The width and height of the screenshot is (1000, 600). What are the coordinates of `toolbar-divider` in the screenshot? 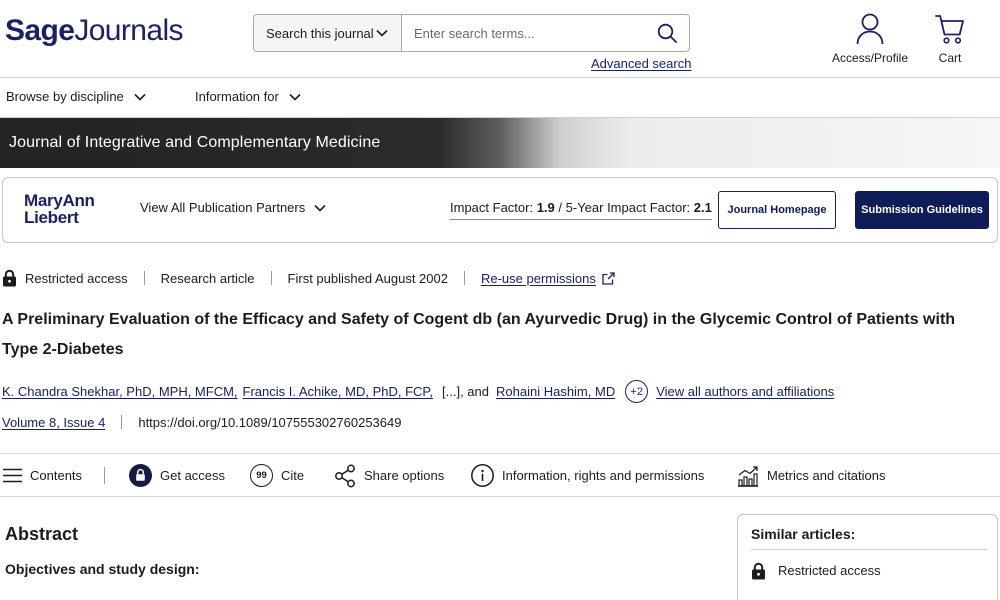 It's located at (104, 475).